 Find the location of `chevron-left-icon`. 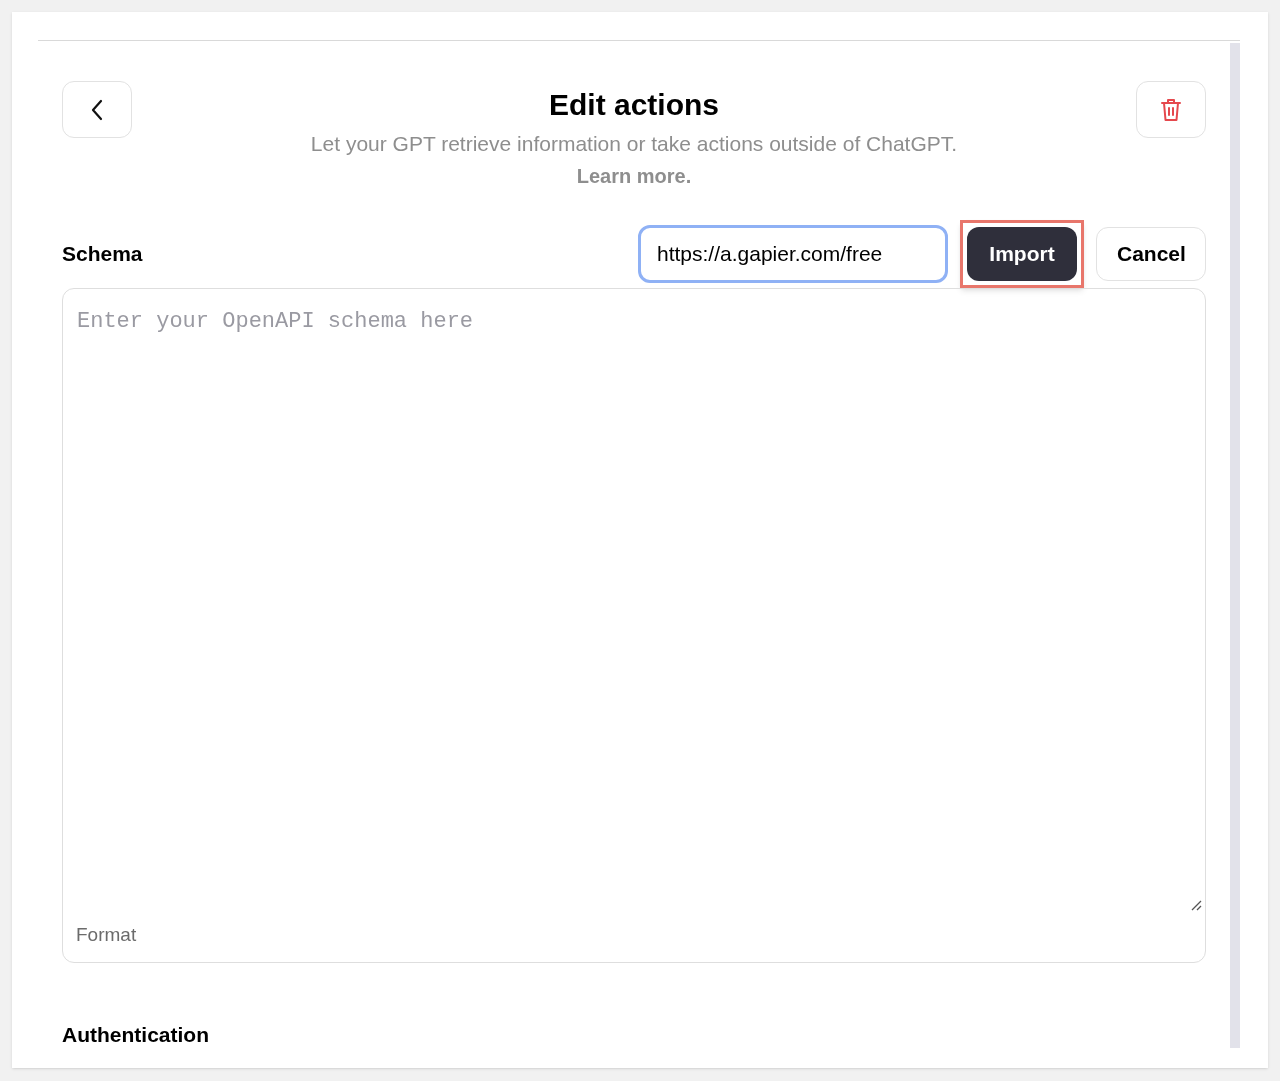

chevron-left-icon is located at coordinates (97, 109).